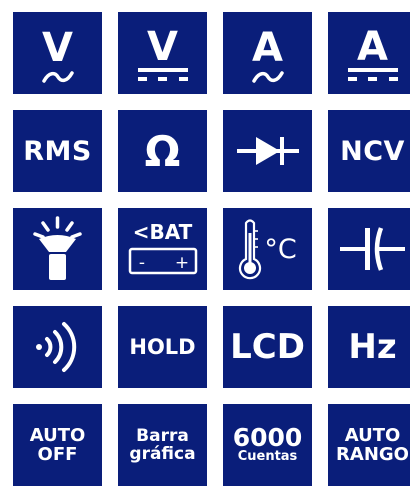  I want to click on bar-graph-tile: Barra gráfica, so click(162, 445).